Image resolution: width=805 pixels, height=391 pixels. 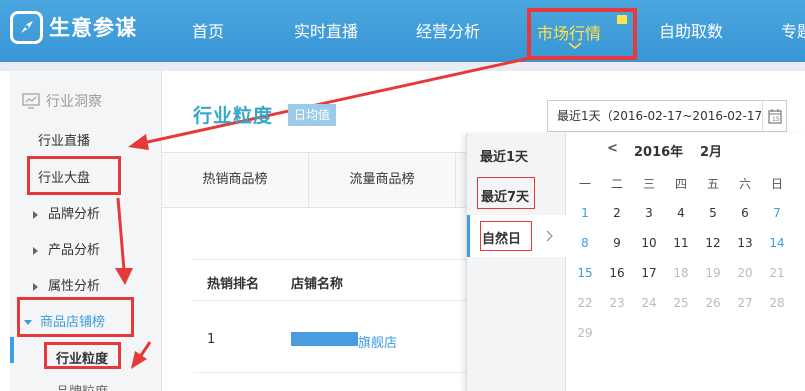 I want to click on calendar-day: 17, so click(x=649, y=273).